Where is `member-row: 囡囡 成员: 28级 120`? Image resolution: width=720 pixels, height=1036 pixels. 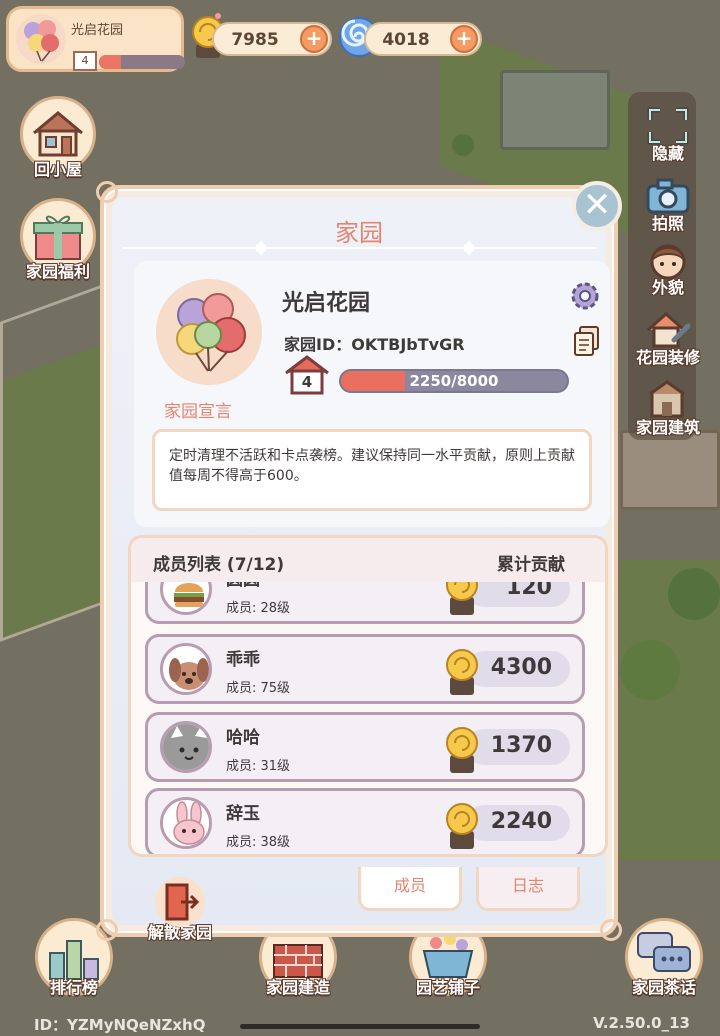
member-row: 囡囡 成员: 28级 120 is located at coordinates (365, 603).